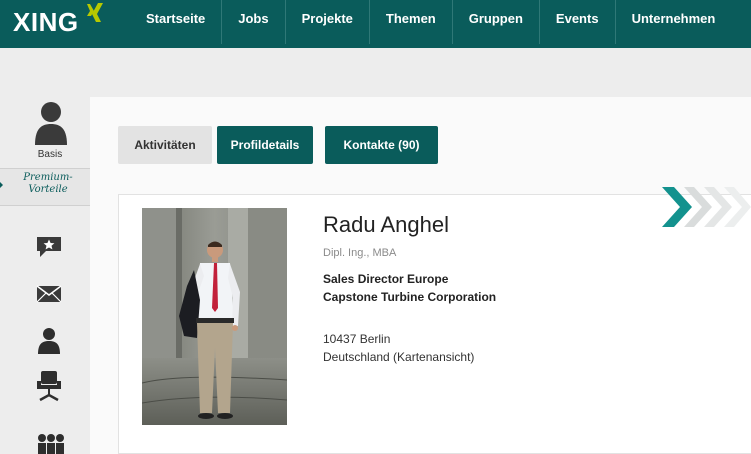 The image size is (751, 454). What do you see at coordinates (49, 247) in the screenshot?
I see `star-message-icon` at bounding box center [49, 247].